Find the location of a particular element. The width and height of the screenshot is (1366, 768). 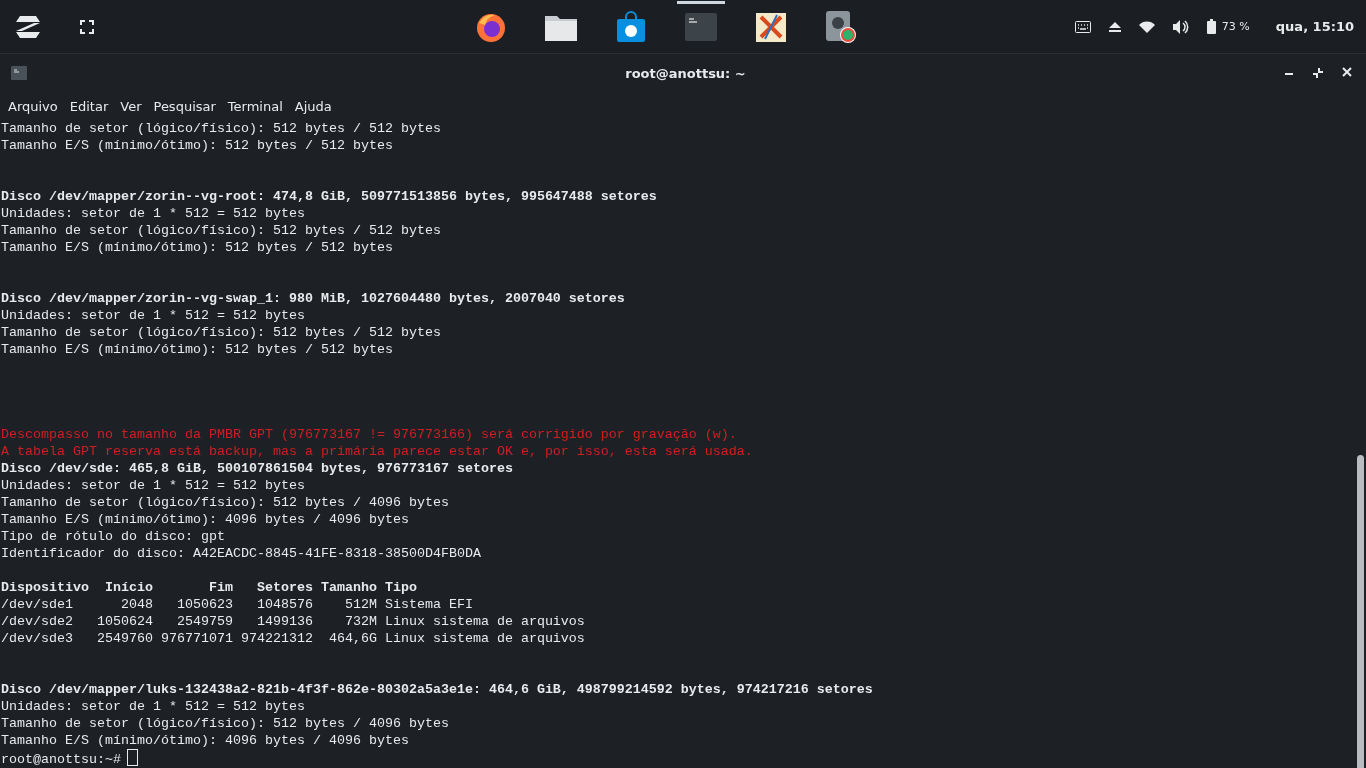

error-line: A tabela GPT reserva está backup, mas a primária parece estar OK e, por isso, esta será usada. is located at coordinates (377, 451).